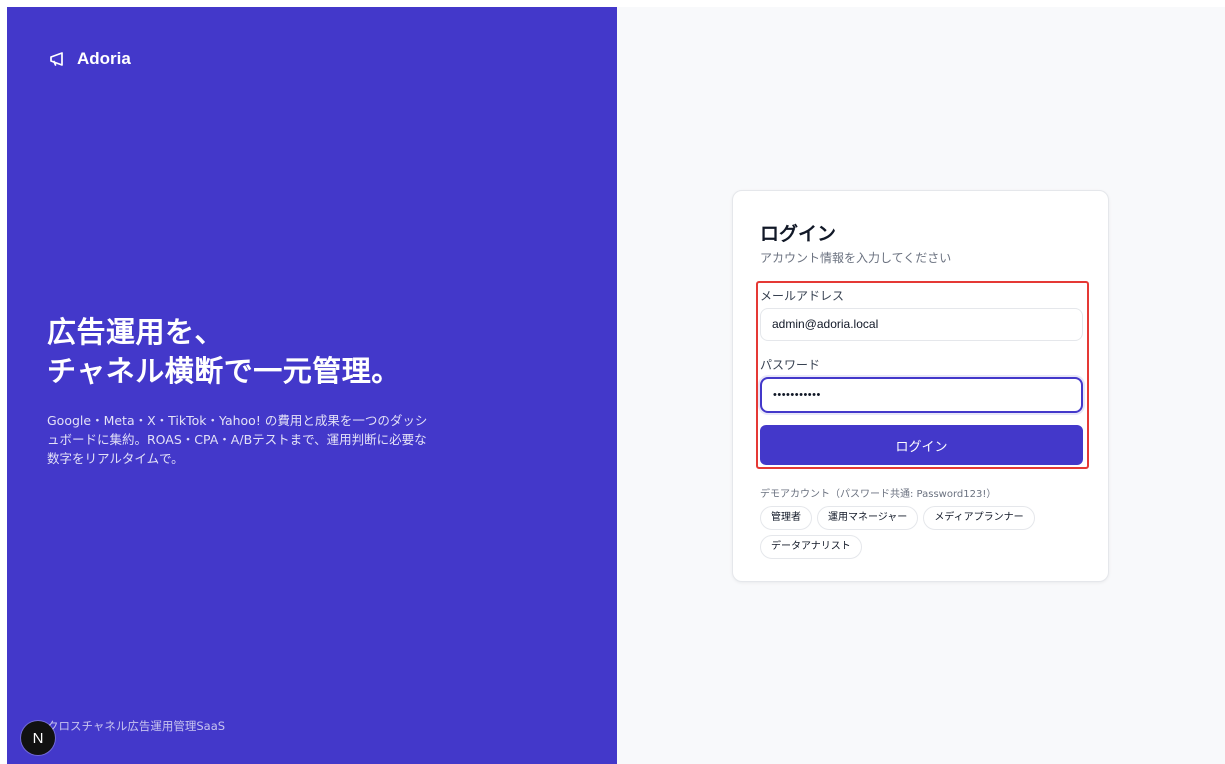 The width and height of the screenshot is (1225, 764). I want to click on footer-tagline: クロスチャネル広告運用管理SaaS, so click(136, 726).